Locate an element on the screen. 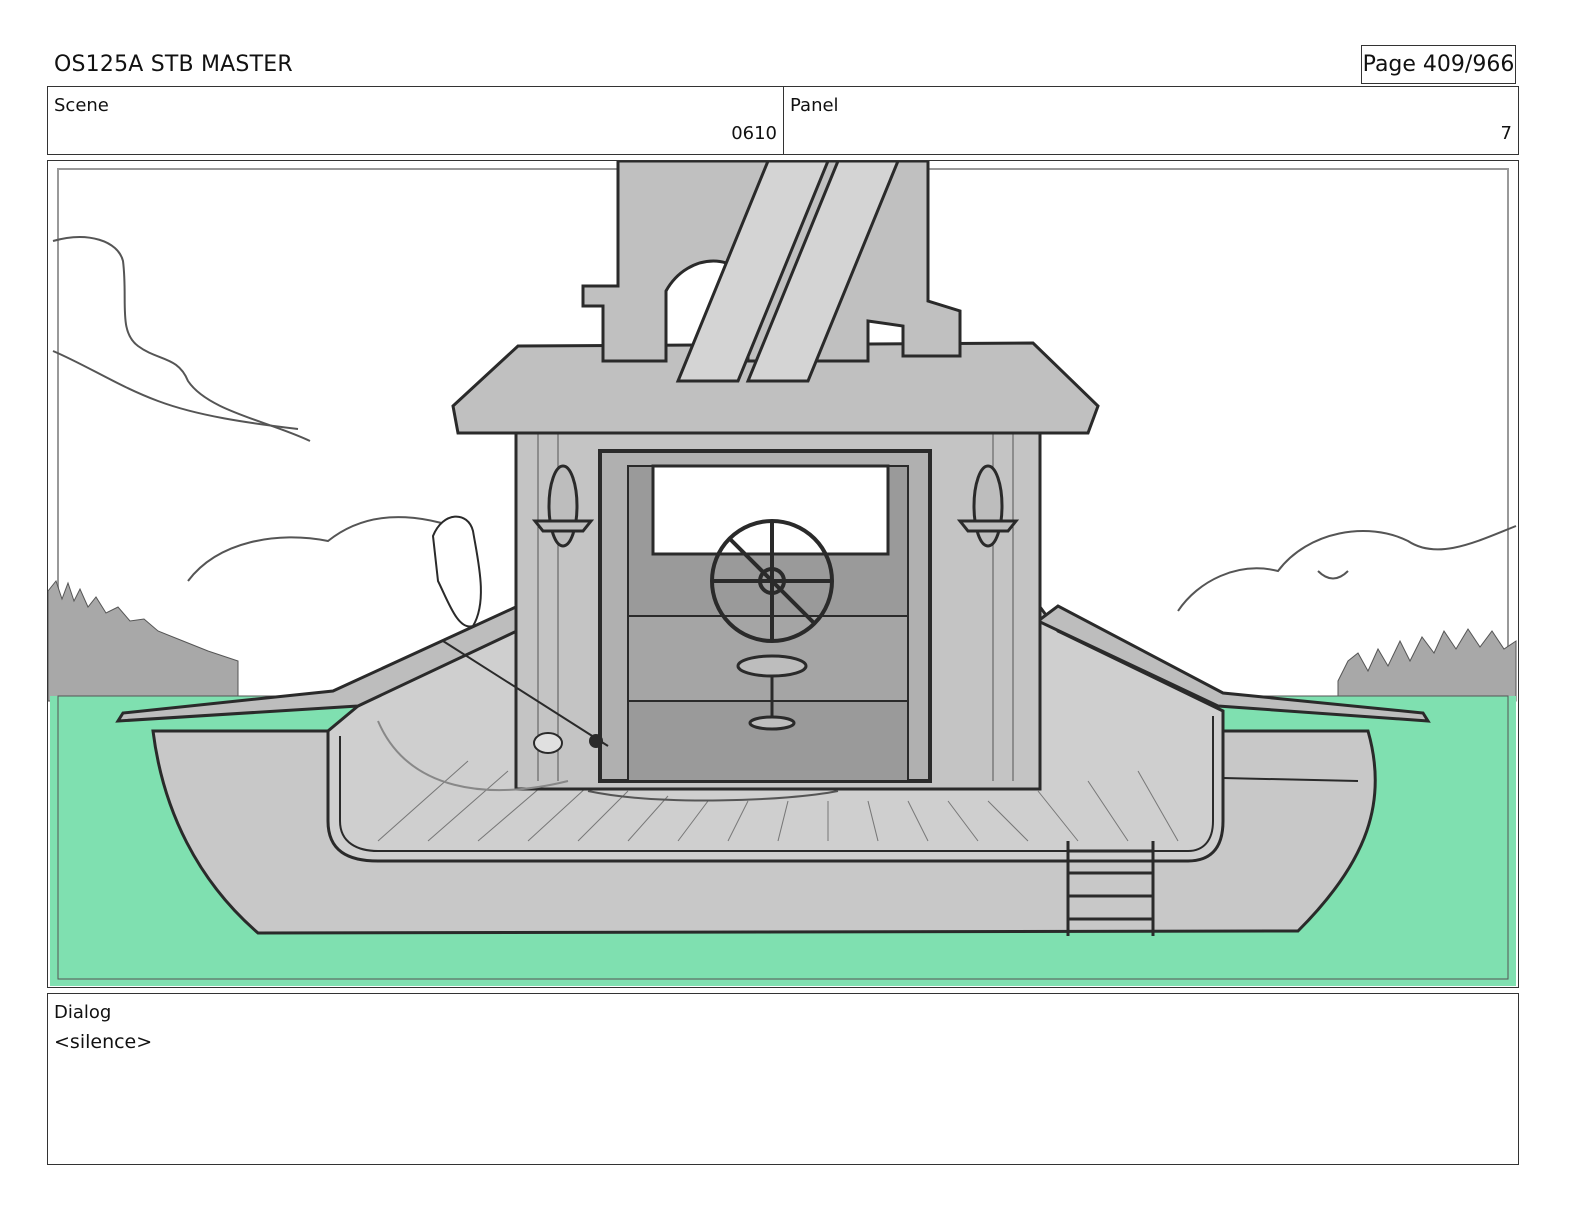 This screenshot has width=1584, height=1224. scene-cell: Scene 0610 is located at coordinates (416, 120).